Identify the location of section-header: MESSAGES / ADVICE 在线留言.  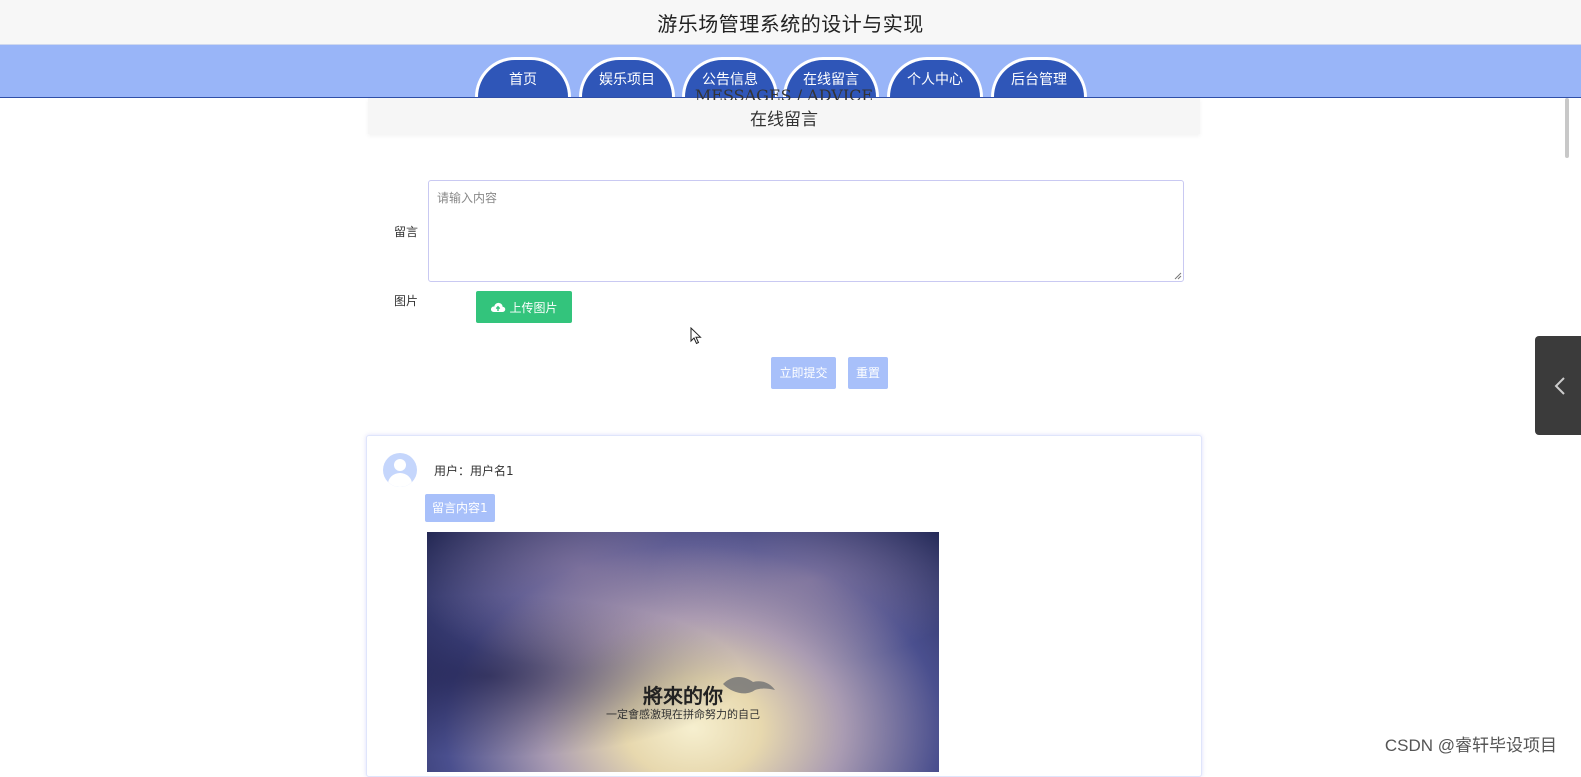
(784, 110).